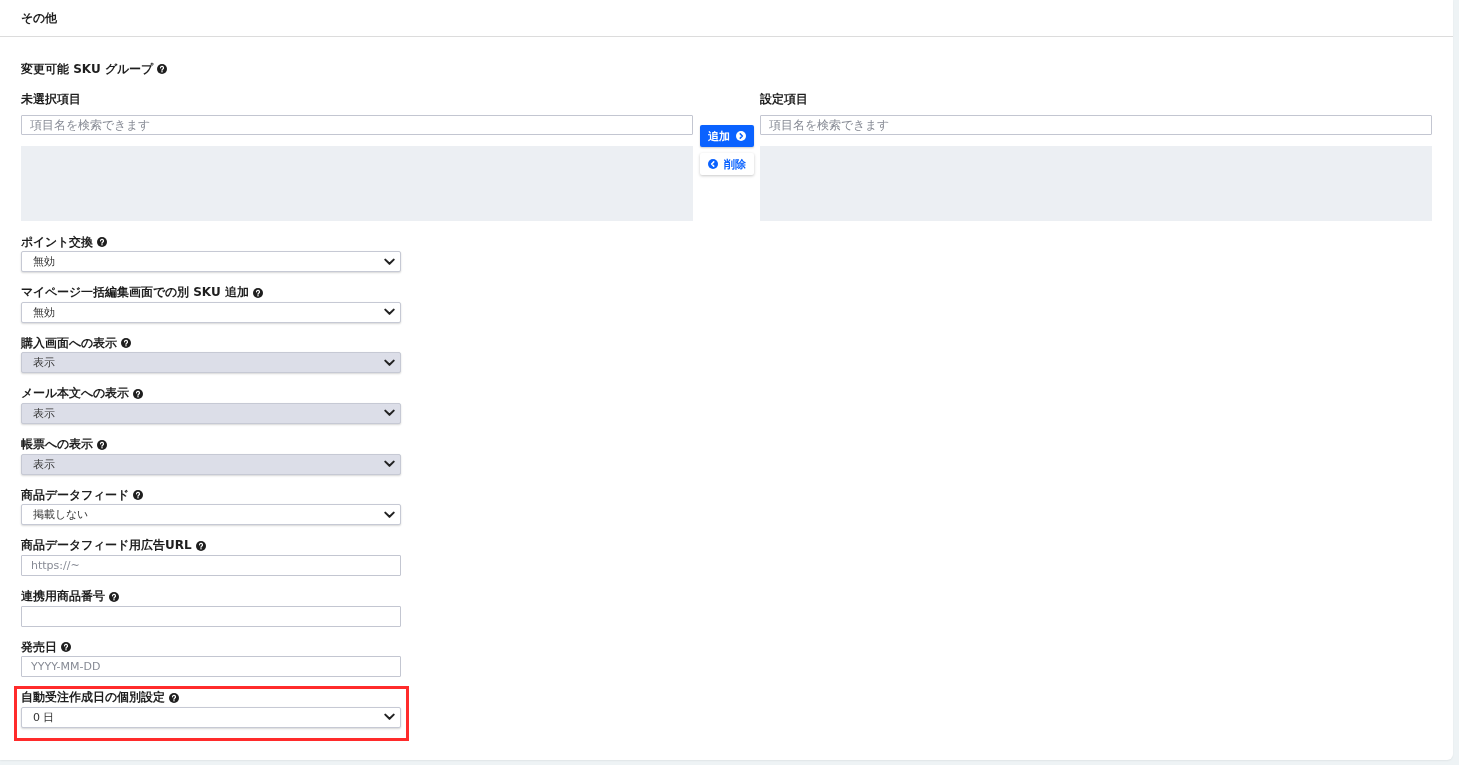 This screenshot has width=1459, height=765. What do you see at coordinates (211, 717) in the screenshot?
I see `dropdown: 0 日` at bounding box center [211, 717].